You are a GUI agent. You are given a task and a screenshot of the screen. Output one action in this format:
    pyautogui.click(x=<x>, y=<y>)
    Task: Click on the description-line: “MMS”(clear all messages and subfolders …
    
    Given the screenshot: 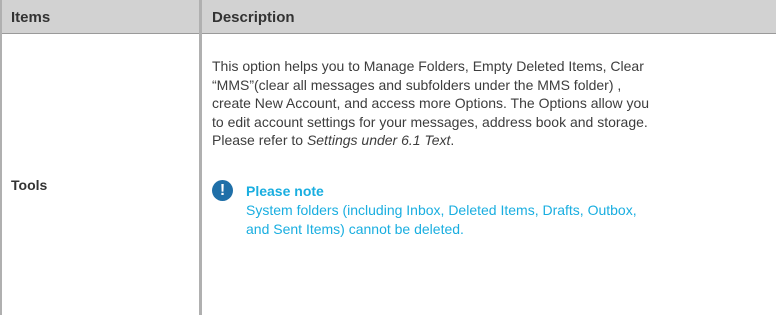 What is the action you would take?
    pyautogui.click(x=417, y=84)
    